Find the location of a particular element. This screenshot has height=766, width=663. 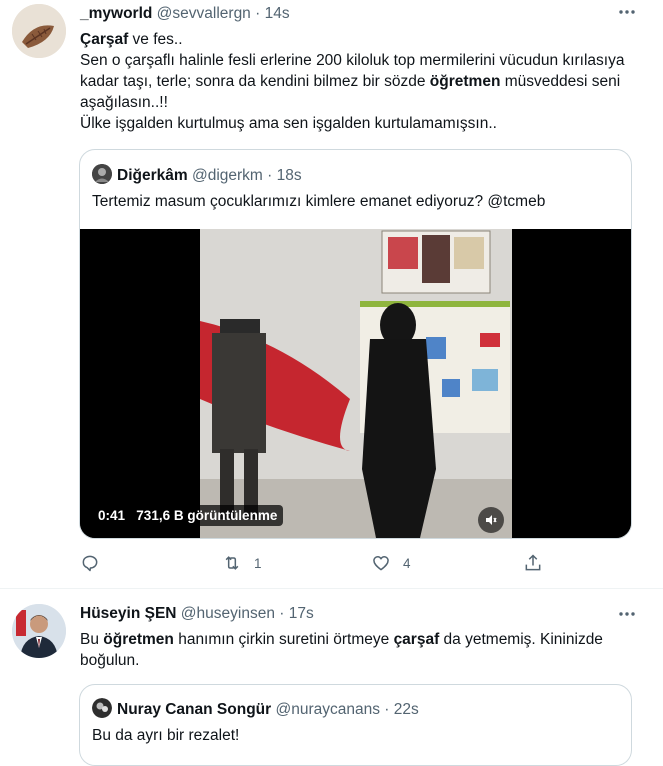

share-button is located at coordinates (533, 563).